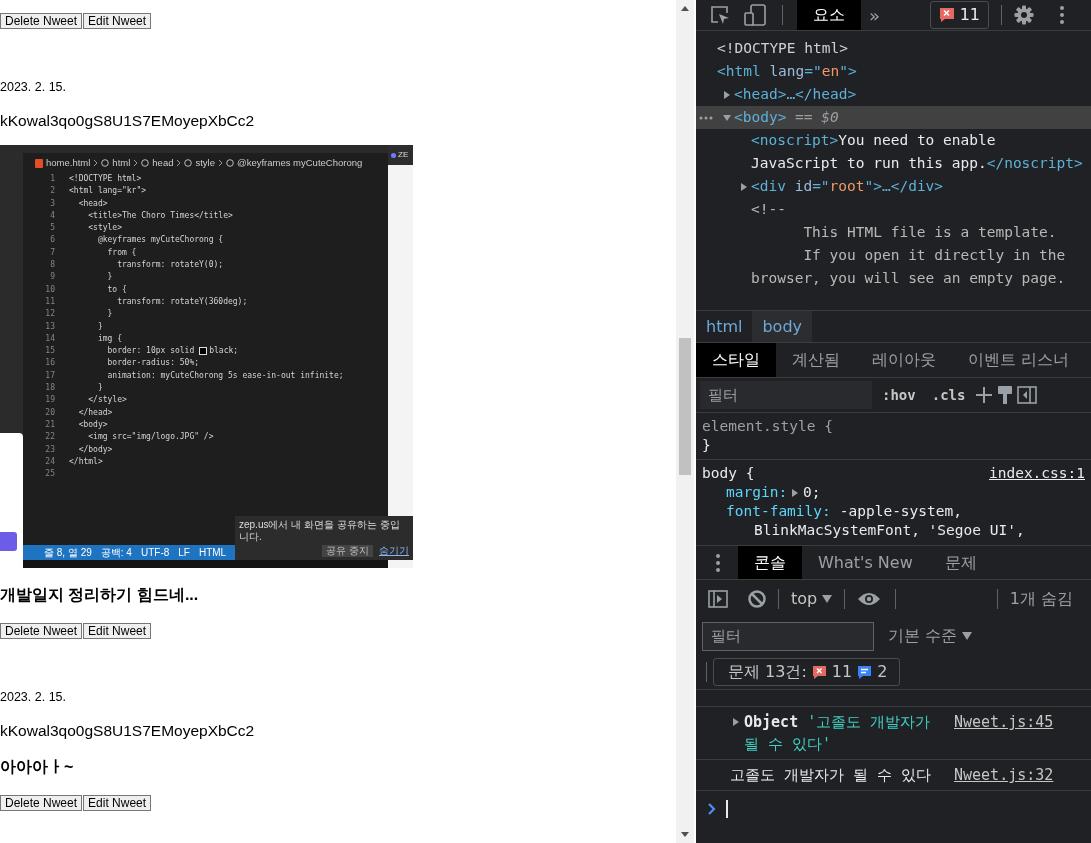 The height and width of the screenshot is (843, 1091). Describe the element at coordinates (155, 552) in the screenshot. I see `status-item: UTF-8` at that location.